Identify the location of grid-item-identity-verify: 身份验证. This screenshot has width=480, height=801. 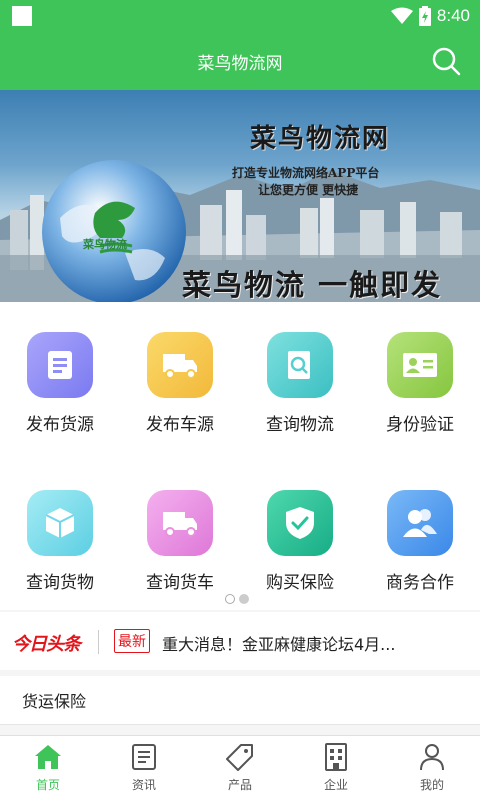
(420, 372).